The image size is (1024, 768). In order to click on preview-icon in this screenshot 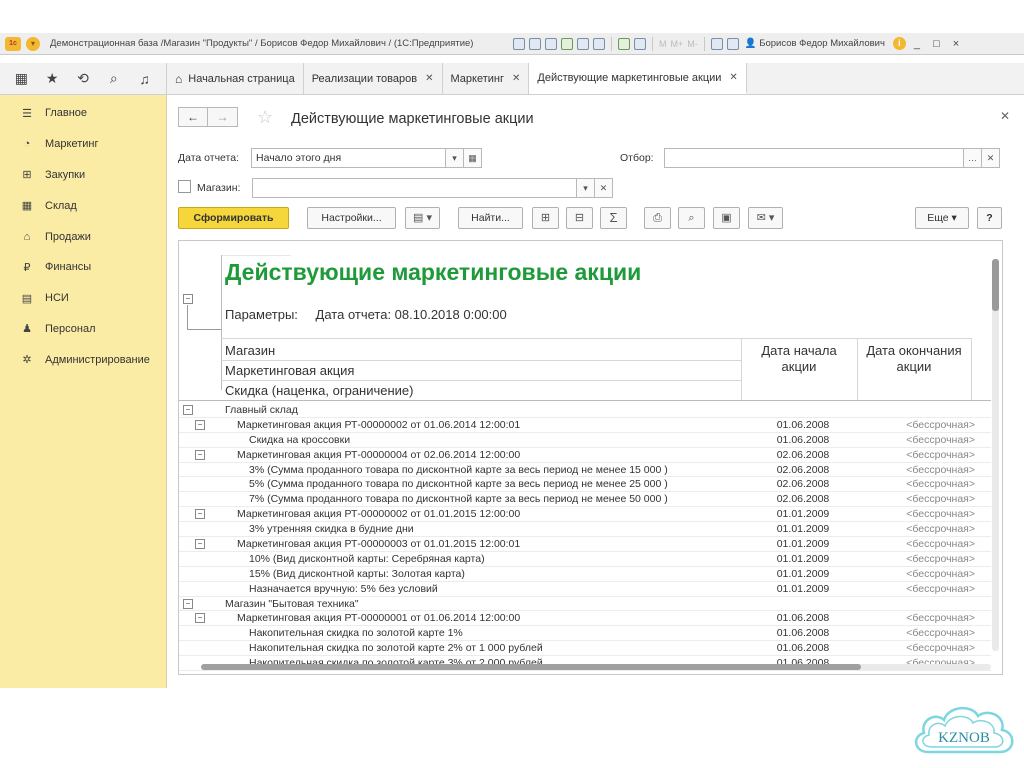, I will do `click(551, 43)`.